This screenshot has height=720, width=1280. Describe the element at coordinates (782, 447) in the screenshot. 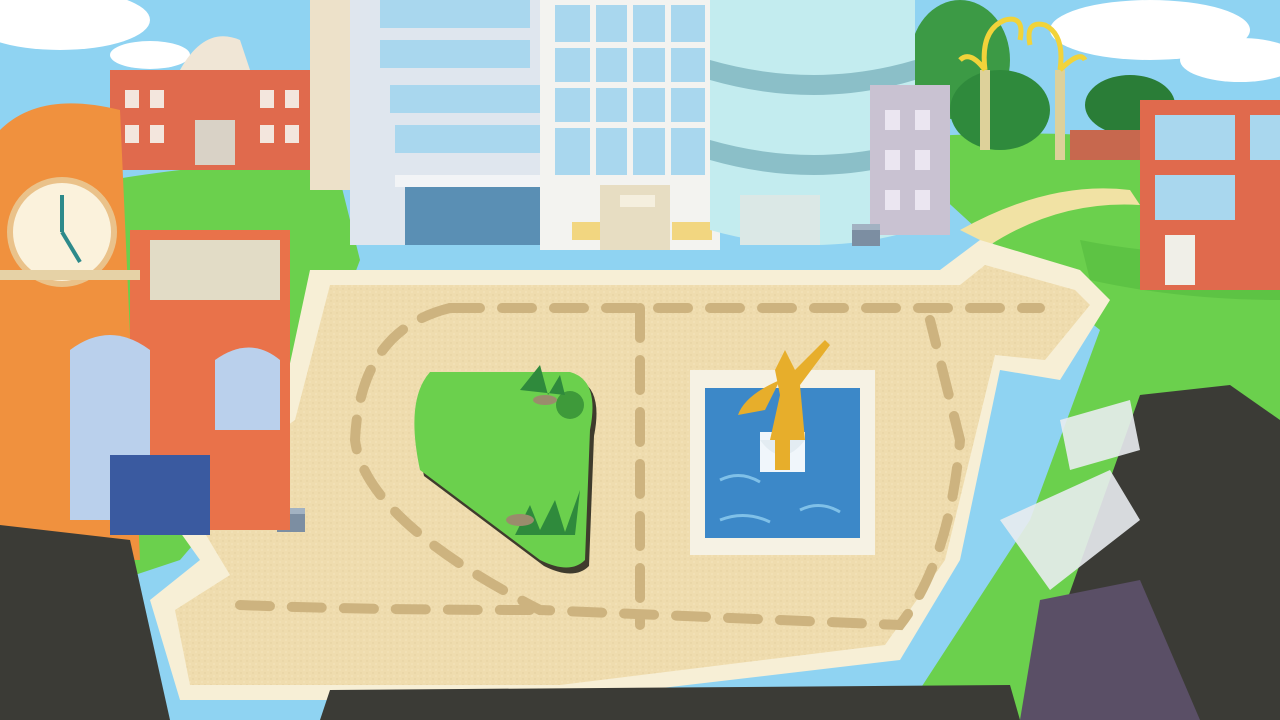

I see `fountain-statue` at that location.